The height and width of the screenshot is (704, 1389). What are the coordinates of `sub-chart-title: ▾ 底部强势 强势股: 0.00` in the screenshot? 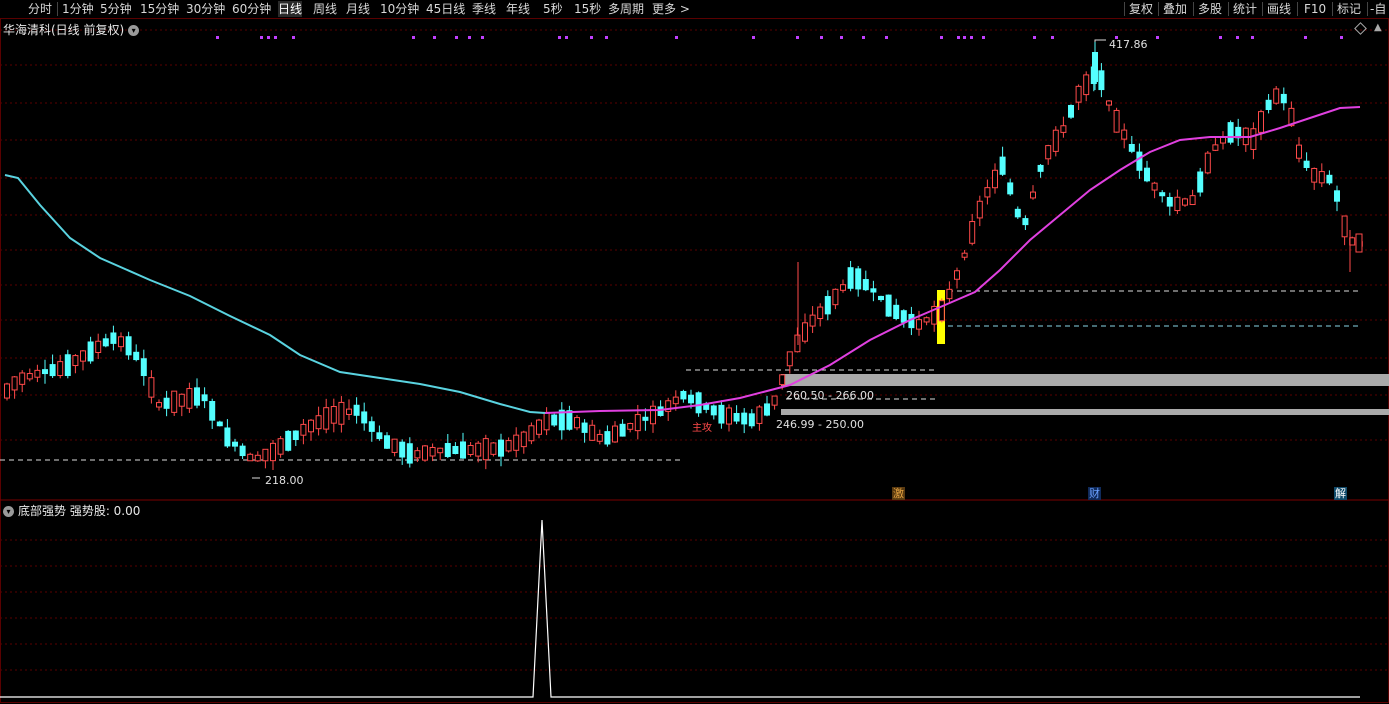 It's located at (71, 510).